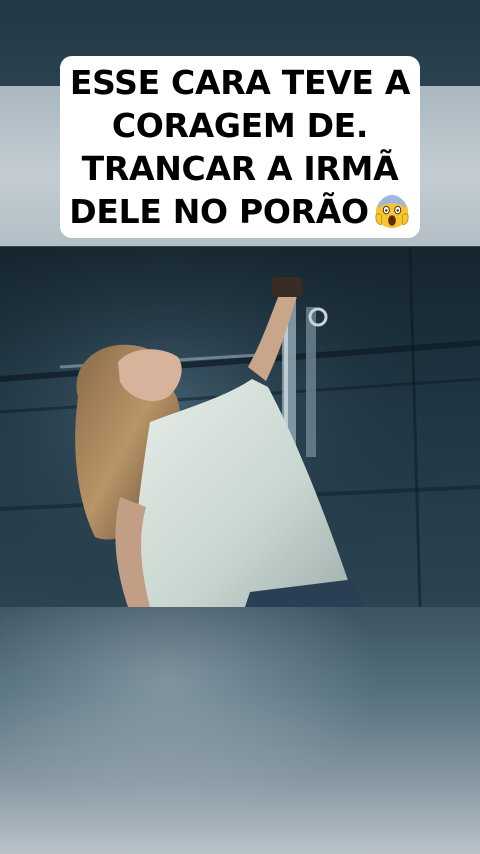  I want to click on caption-line-4: DELE NO PORÃO, so click(240, 211).